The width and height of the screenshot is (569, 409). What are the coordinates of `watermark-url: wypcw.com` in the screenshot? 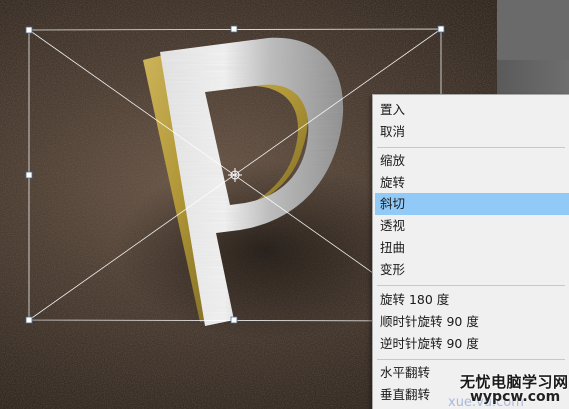 It's located at (515, 397).